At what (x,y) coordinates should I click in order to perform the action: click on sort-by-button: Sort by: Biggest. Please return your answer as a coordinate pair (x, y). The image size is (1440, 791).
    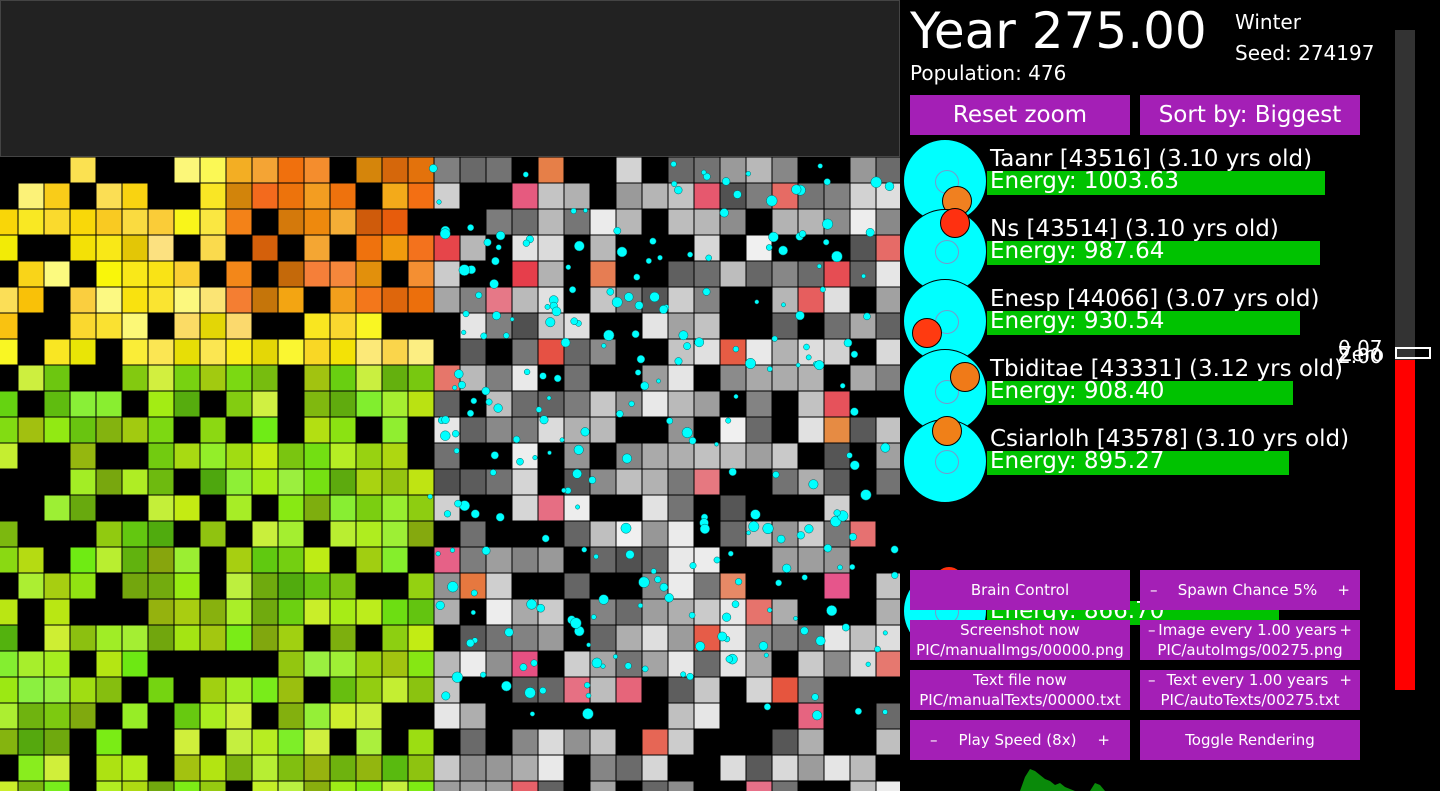
    Looking at the image, I should click on (1250, 115).